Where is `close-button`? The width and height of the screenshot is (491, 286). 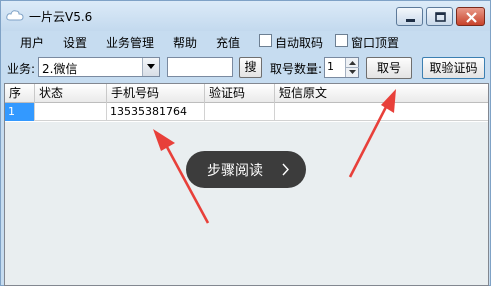 close-button is located at coordinates (470, 16).